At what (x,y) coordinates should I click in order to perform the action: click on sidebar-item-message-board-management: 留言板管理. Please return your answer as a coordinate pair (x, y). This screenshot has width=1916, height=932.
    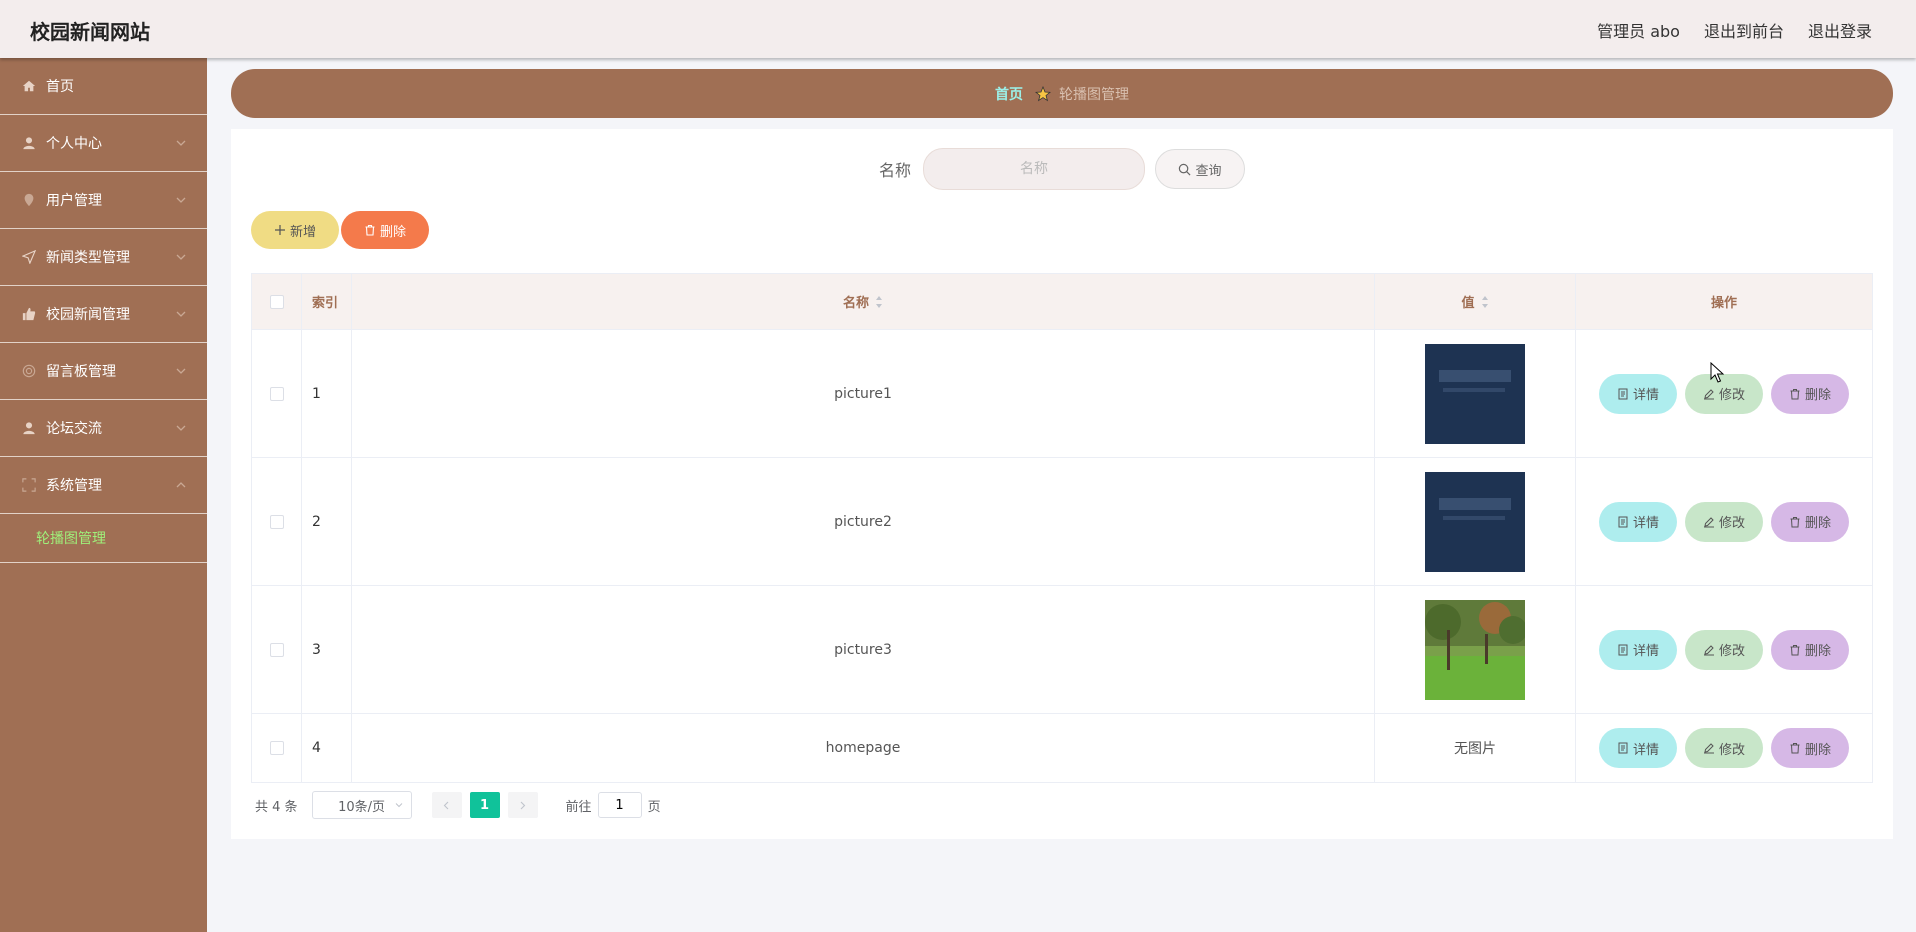
    Looking at the image, I should click on (103, 371).